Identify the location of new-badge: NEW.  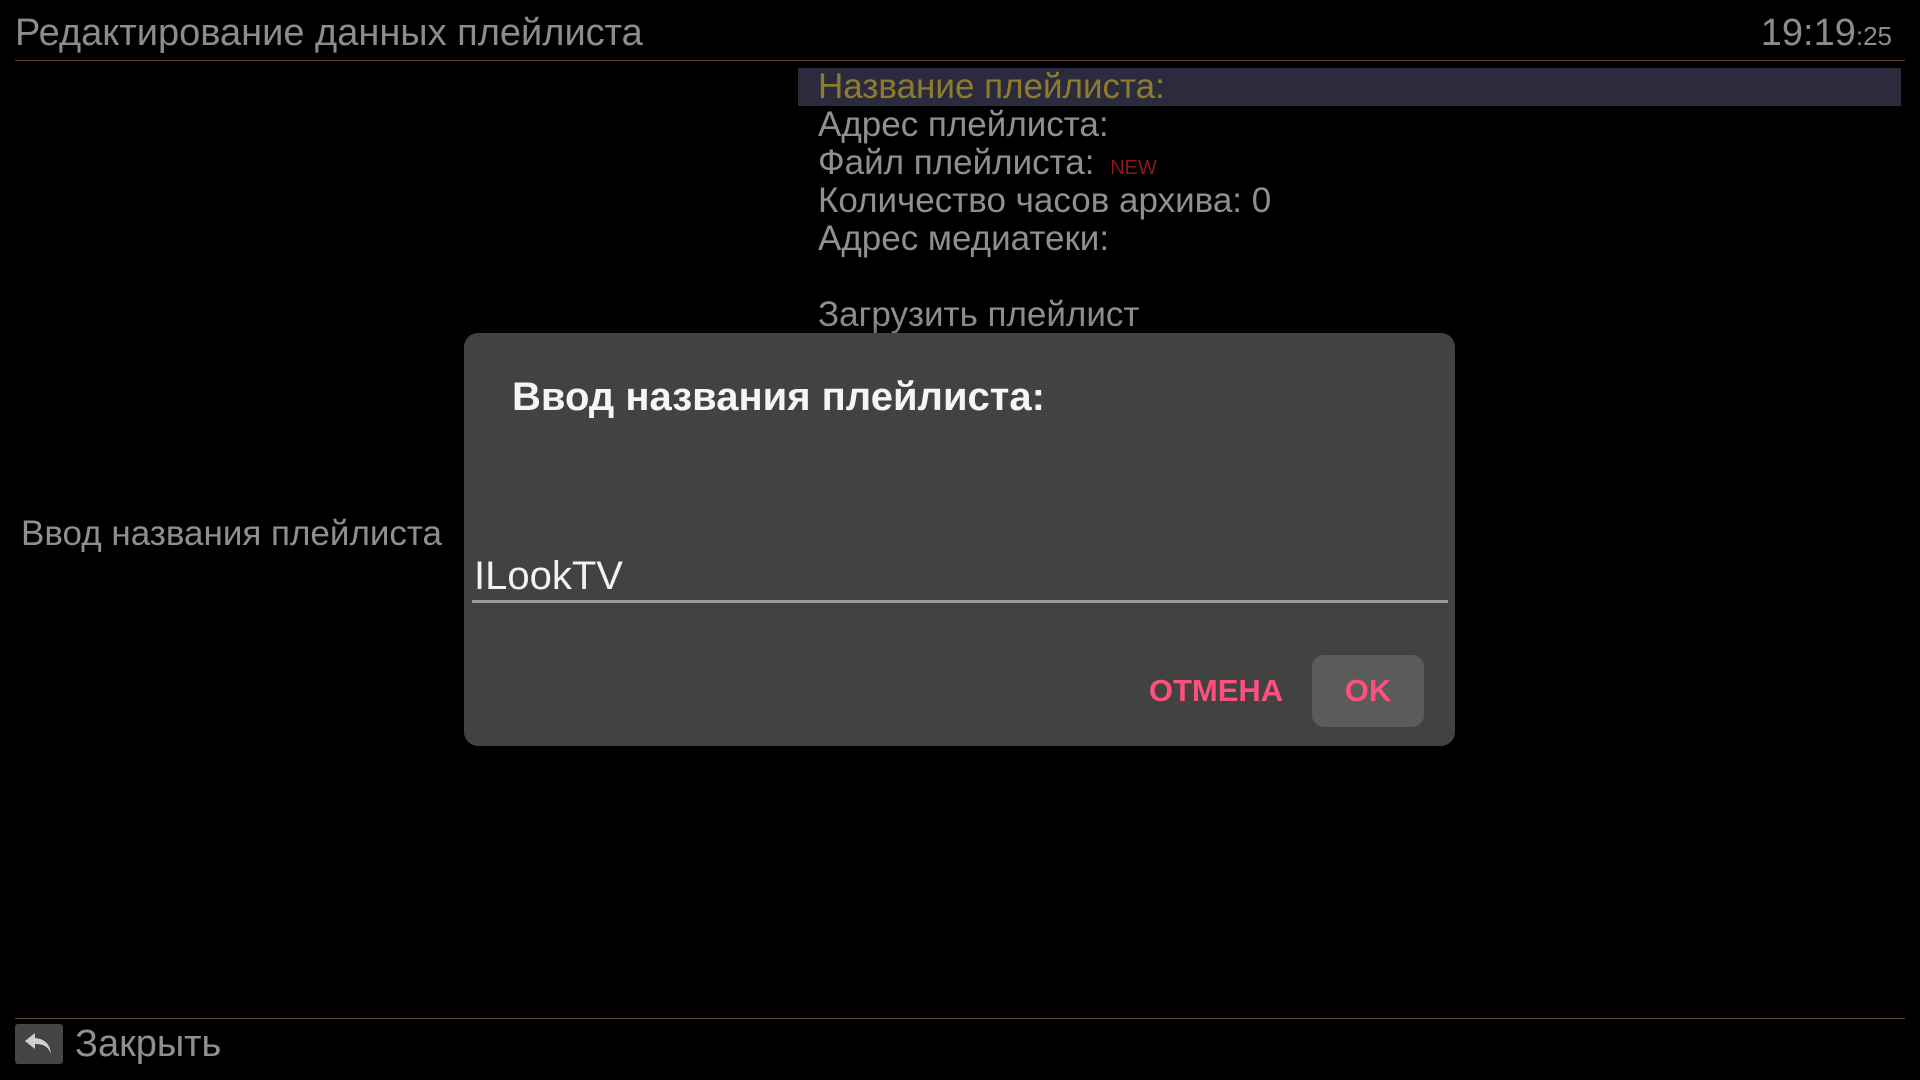
(1133, 168).